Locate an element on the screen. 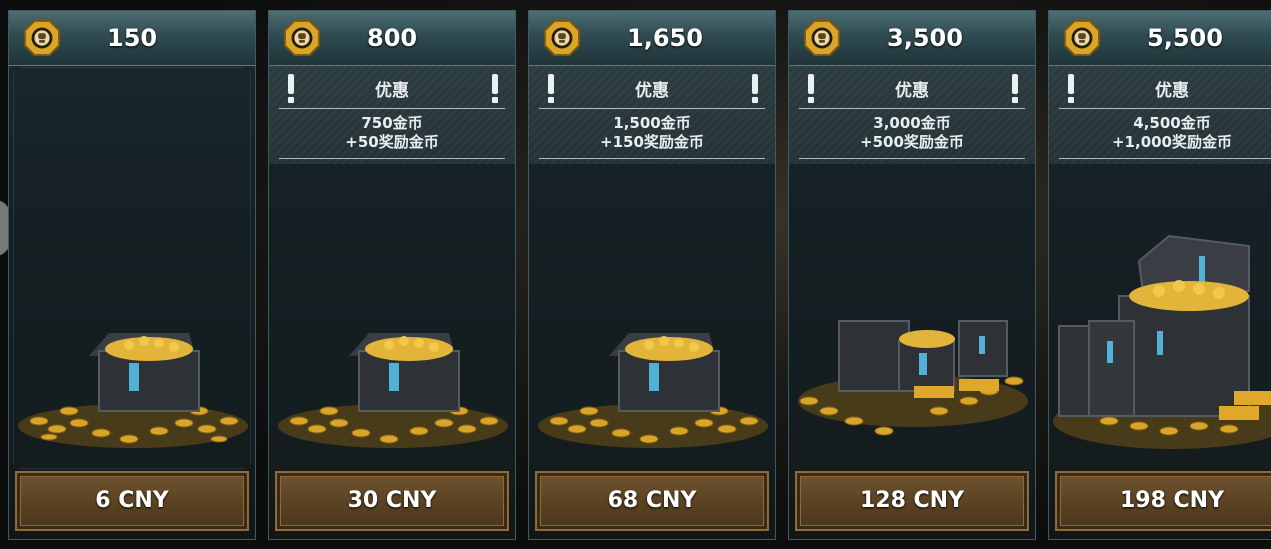 The width and height of the screenshot is (1271, 549). buy-button: 198 CNY is located at coordinates (1163, 501).